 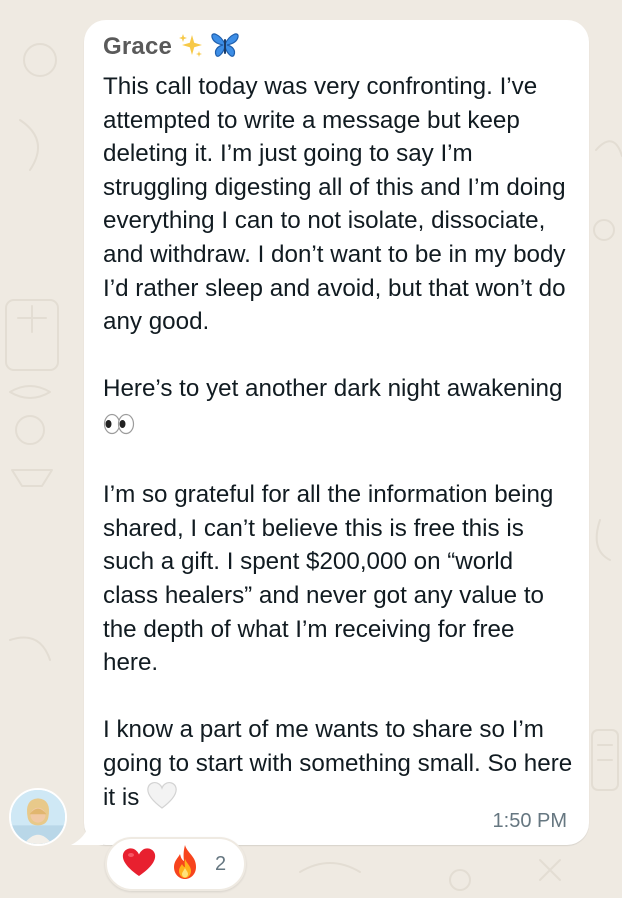 What do you see at coordinates (529, 821) in the screenshot?
I see `message-timestamp: 1:50 PM` at bounding box center [529, 821].